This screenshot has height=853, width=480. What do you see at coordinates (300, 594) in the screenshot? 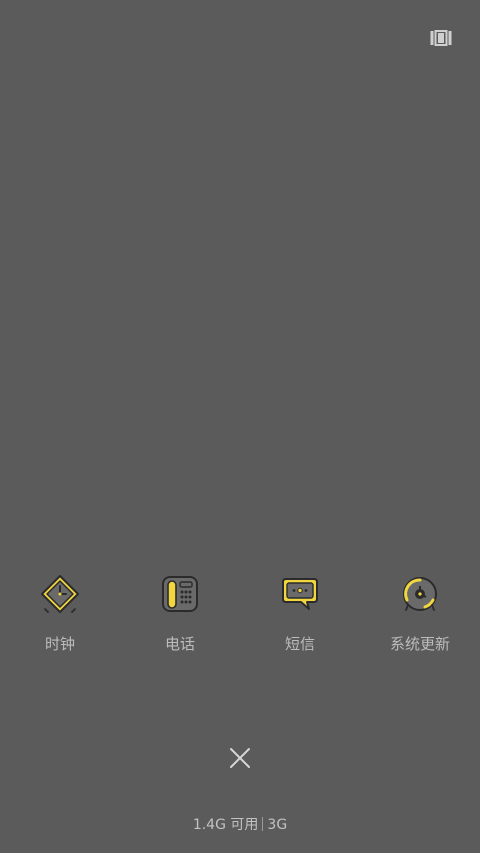
I see `message-icon` at bounding box center [300, 594].